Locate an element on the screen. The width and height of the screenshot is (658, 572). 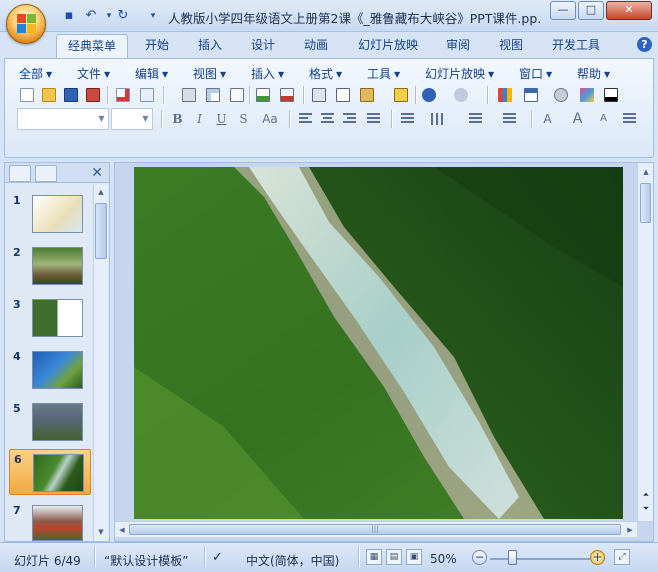
align-right-icon is located at coordinates (349, 119).